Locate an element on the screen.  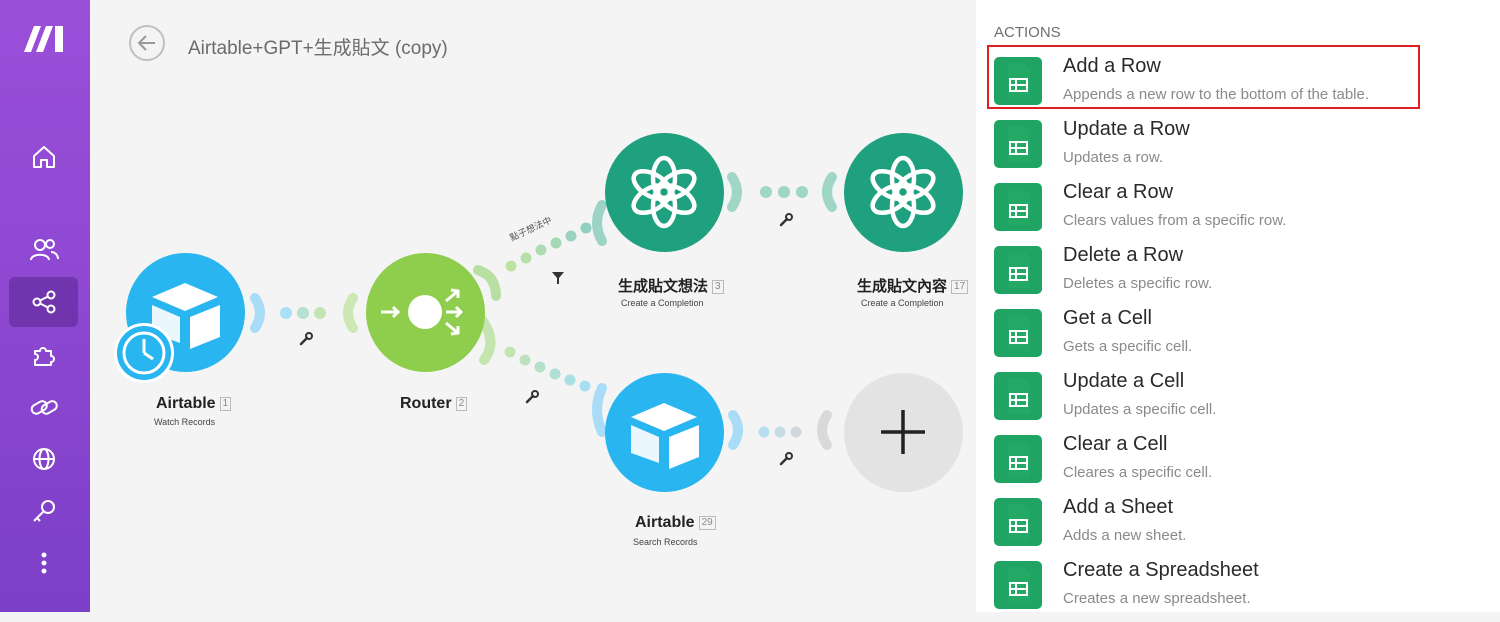
openai-content-subtitle: Create a Completion is located at coordinates (902, 303).